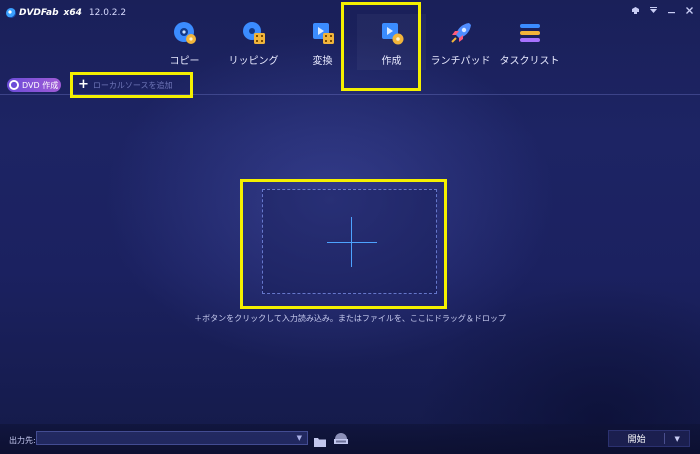 The image size is (700, 454). I want to click on nav-label-converter: 変換, so click(322, 61).